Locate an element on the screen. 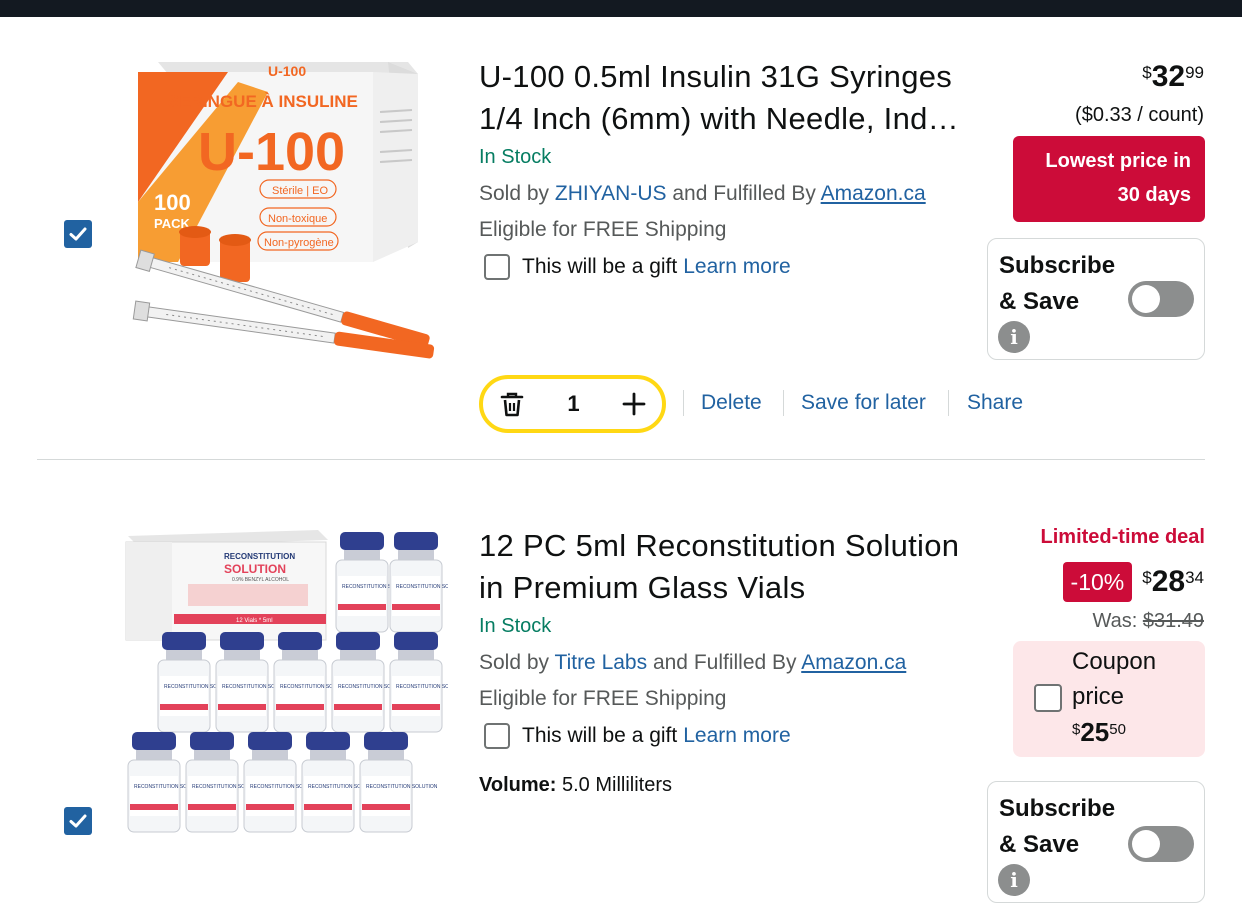  seller-link: Titre Labs is located at coordinates (601, 662).